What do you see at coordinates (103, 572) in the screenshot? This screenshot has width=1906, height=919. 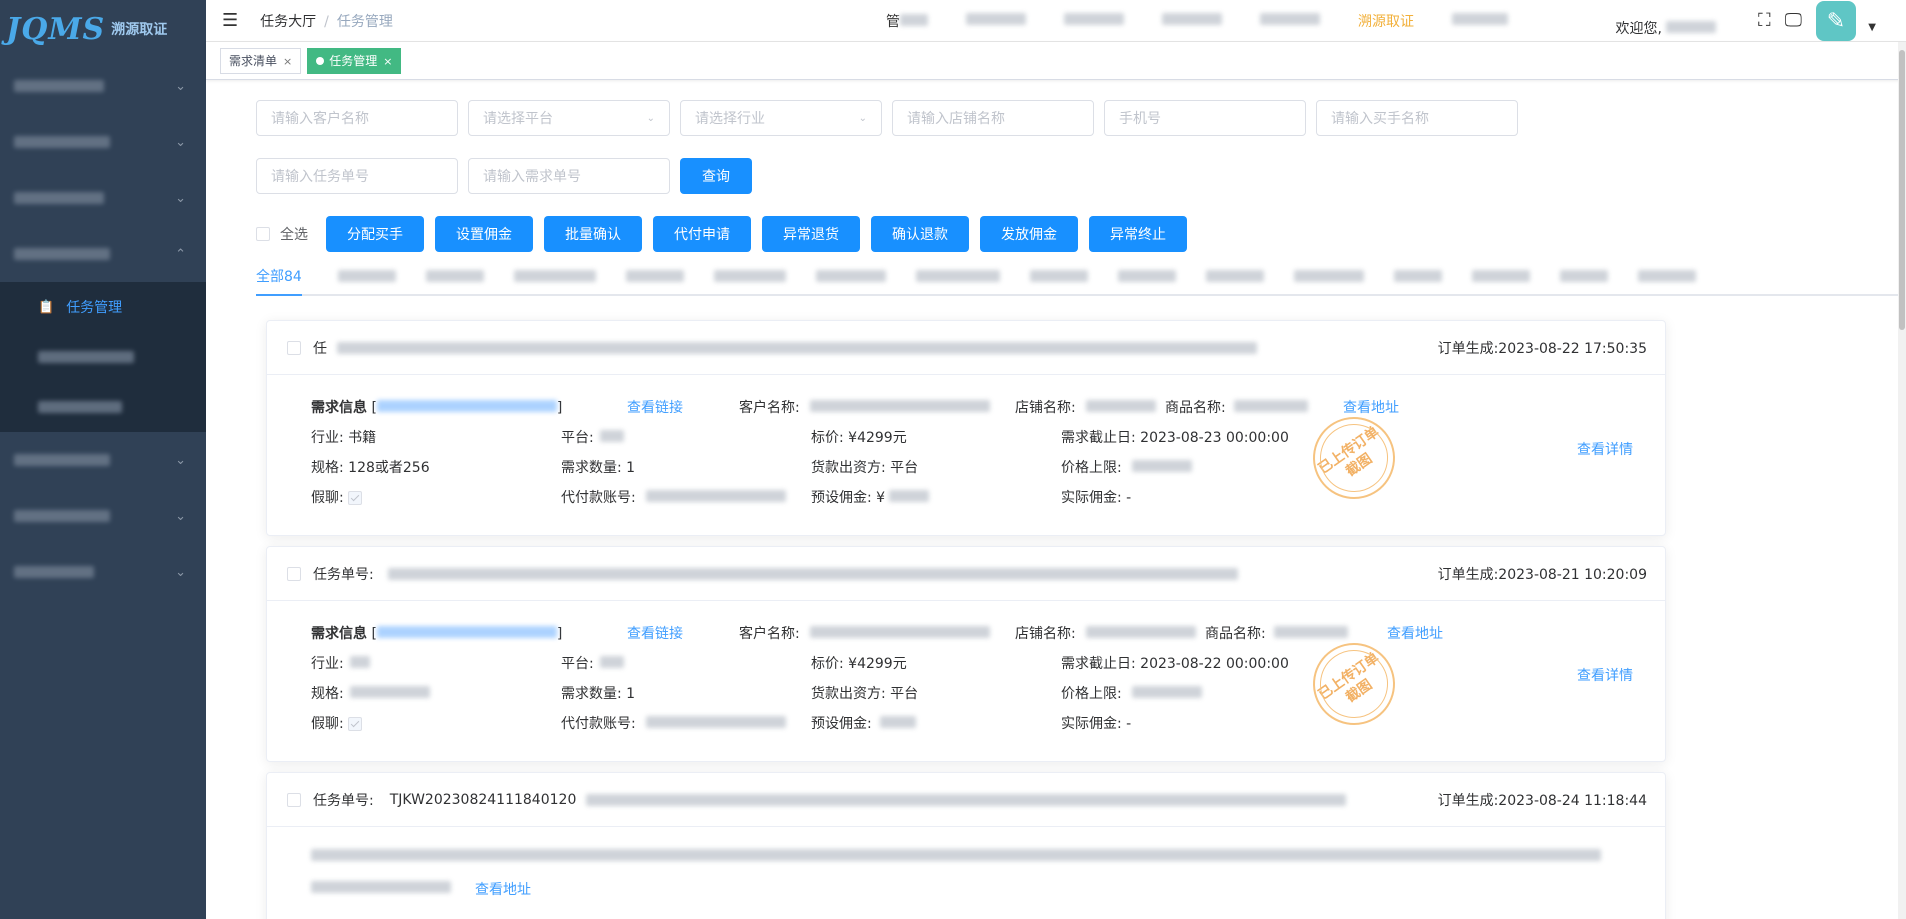 I see `sidebar-menu-7: ⌄` at bounding box center [103, 572].